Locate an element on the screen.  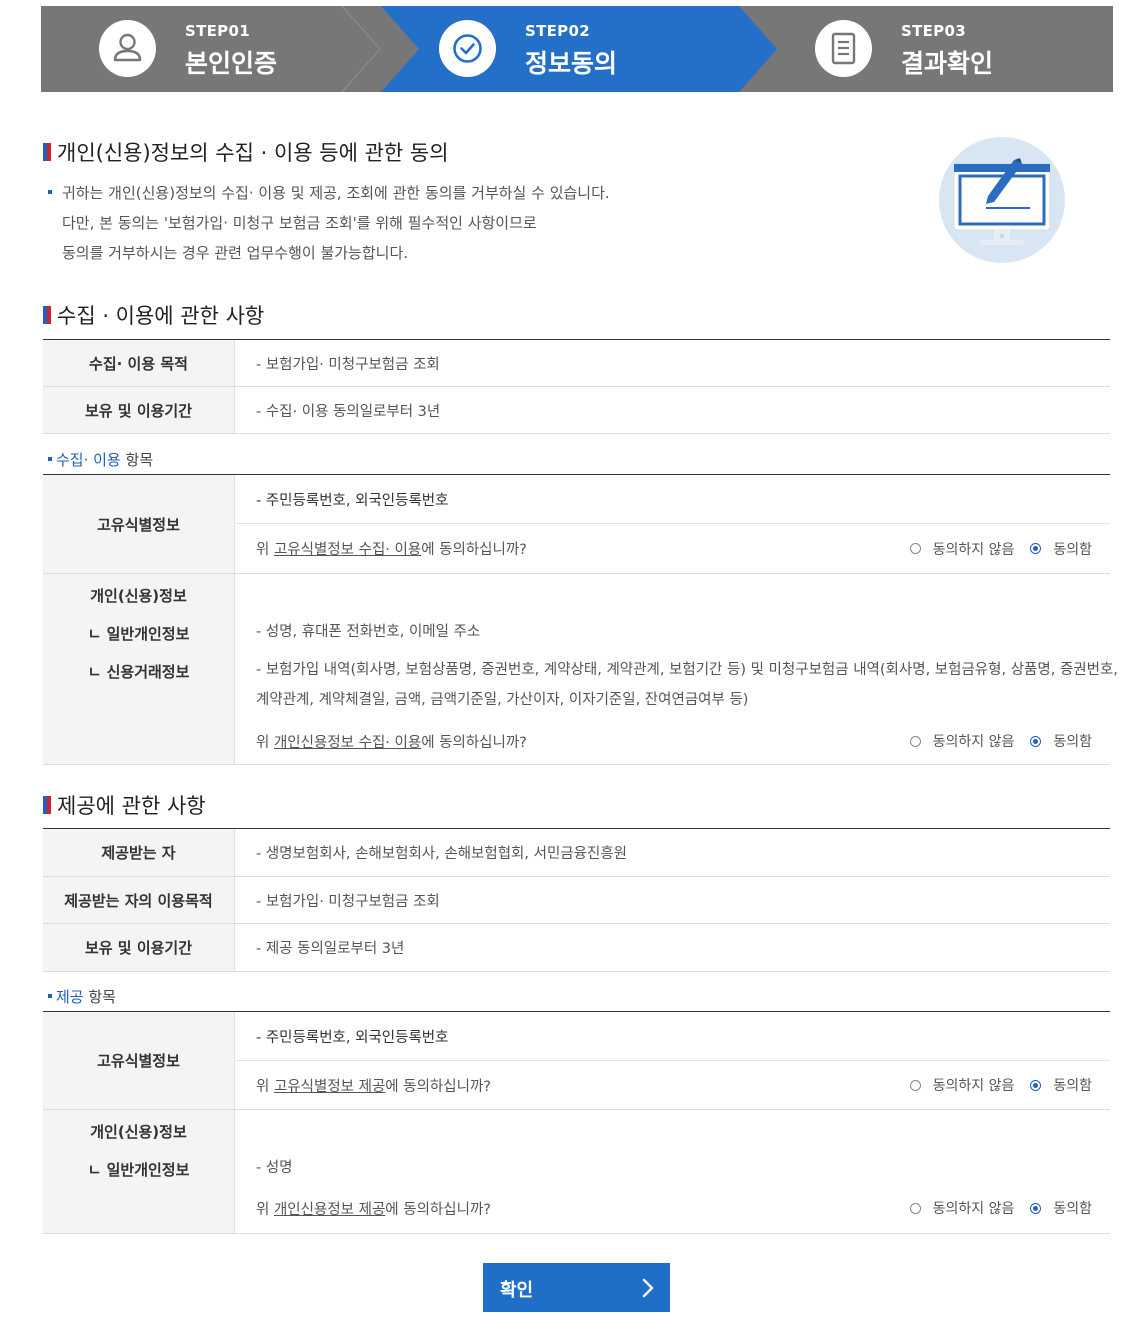
row-label: 개인(신용)정보 ㄴ 일반개인정보 is located at coordinates (139, 1171).